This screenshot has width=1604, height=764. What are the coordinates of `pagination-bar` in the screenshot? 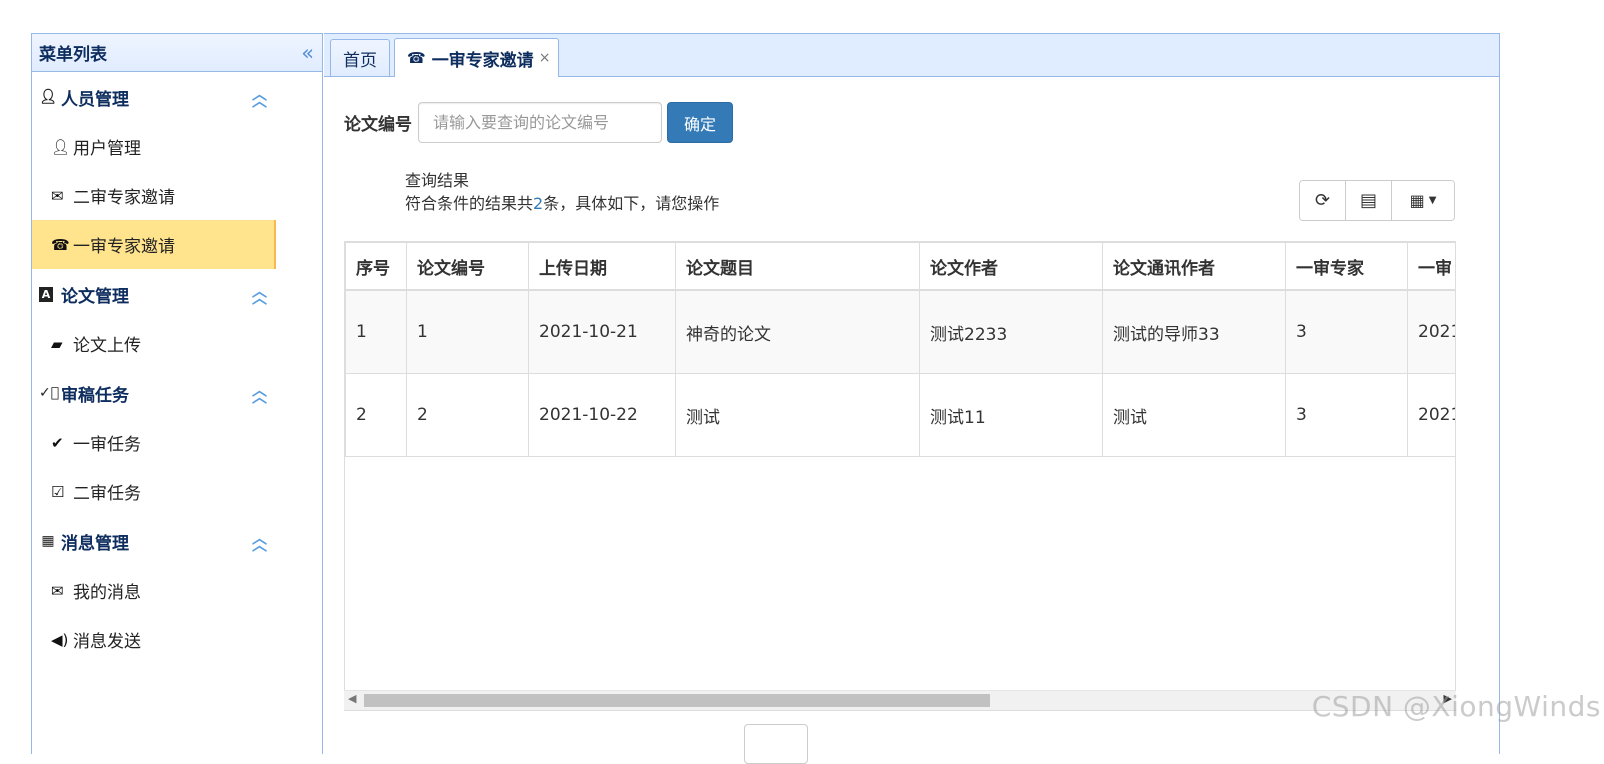 It's located at (594, 744).